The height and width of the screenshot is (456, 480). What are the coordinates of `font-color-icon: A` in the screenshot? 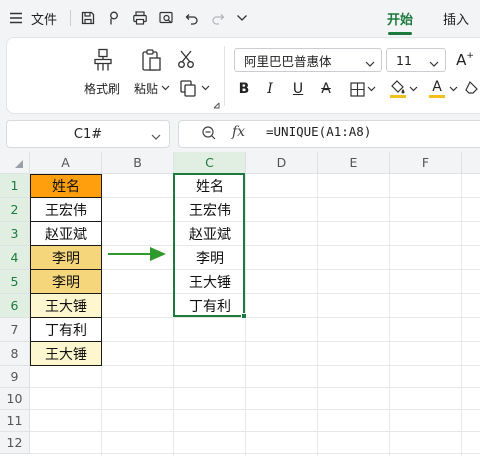 It's located at (437, 86).